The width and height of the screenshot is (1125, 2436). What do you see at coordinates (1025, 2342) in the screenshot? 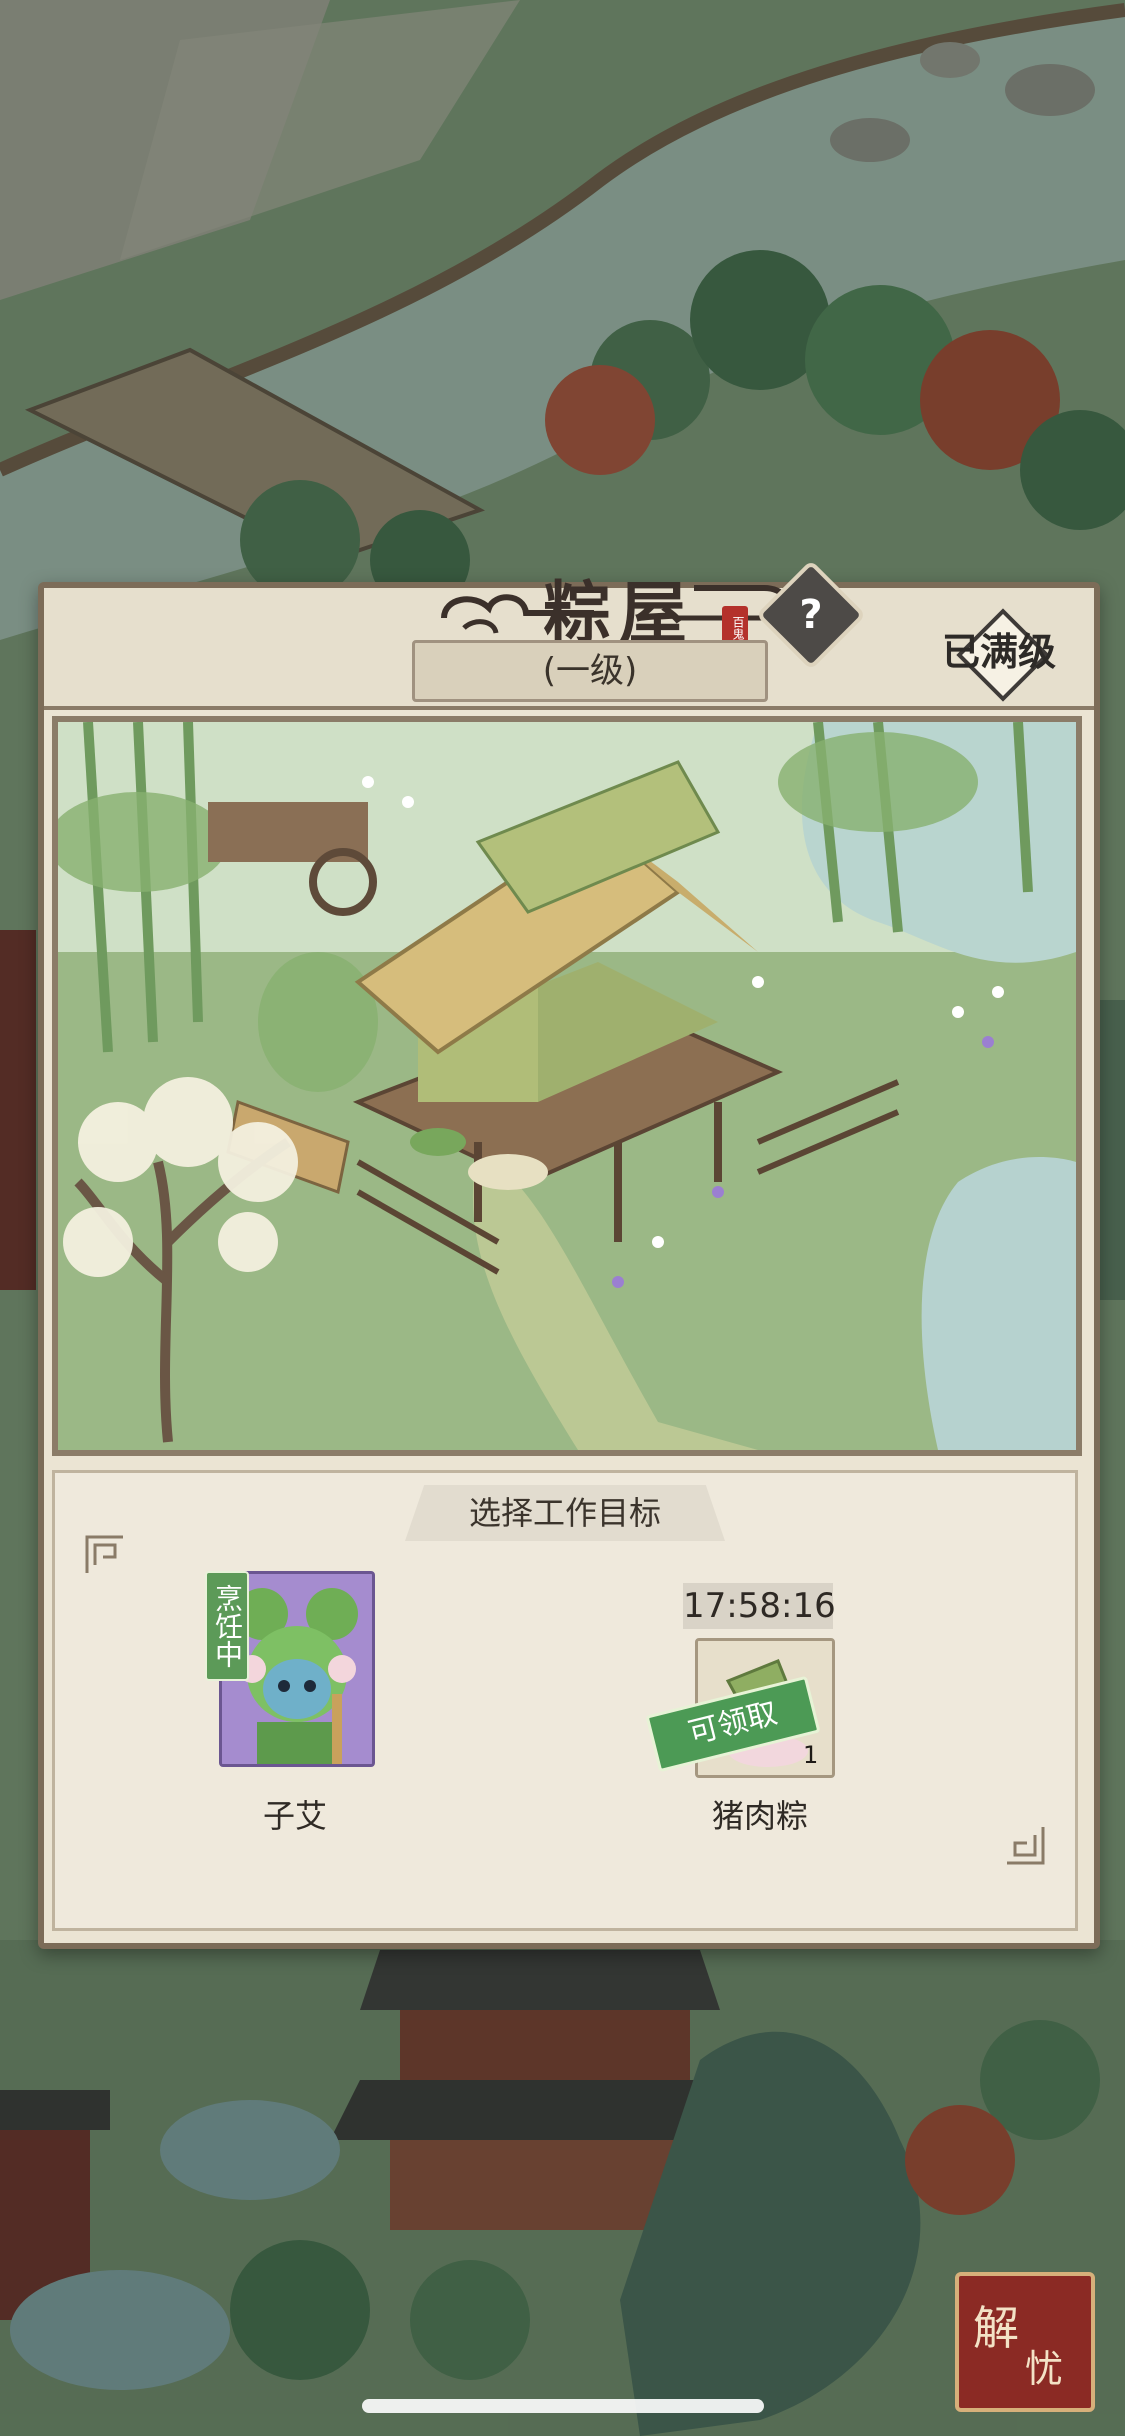
I see `jieyou-seal-button: 解 忧` at bounding box center [1025, 2342].